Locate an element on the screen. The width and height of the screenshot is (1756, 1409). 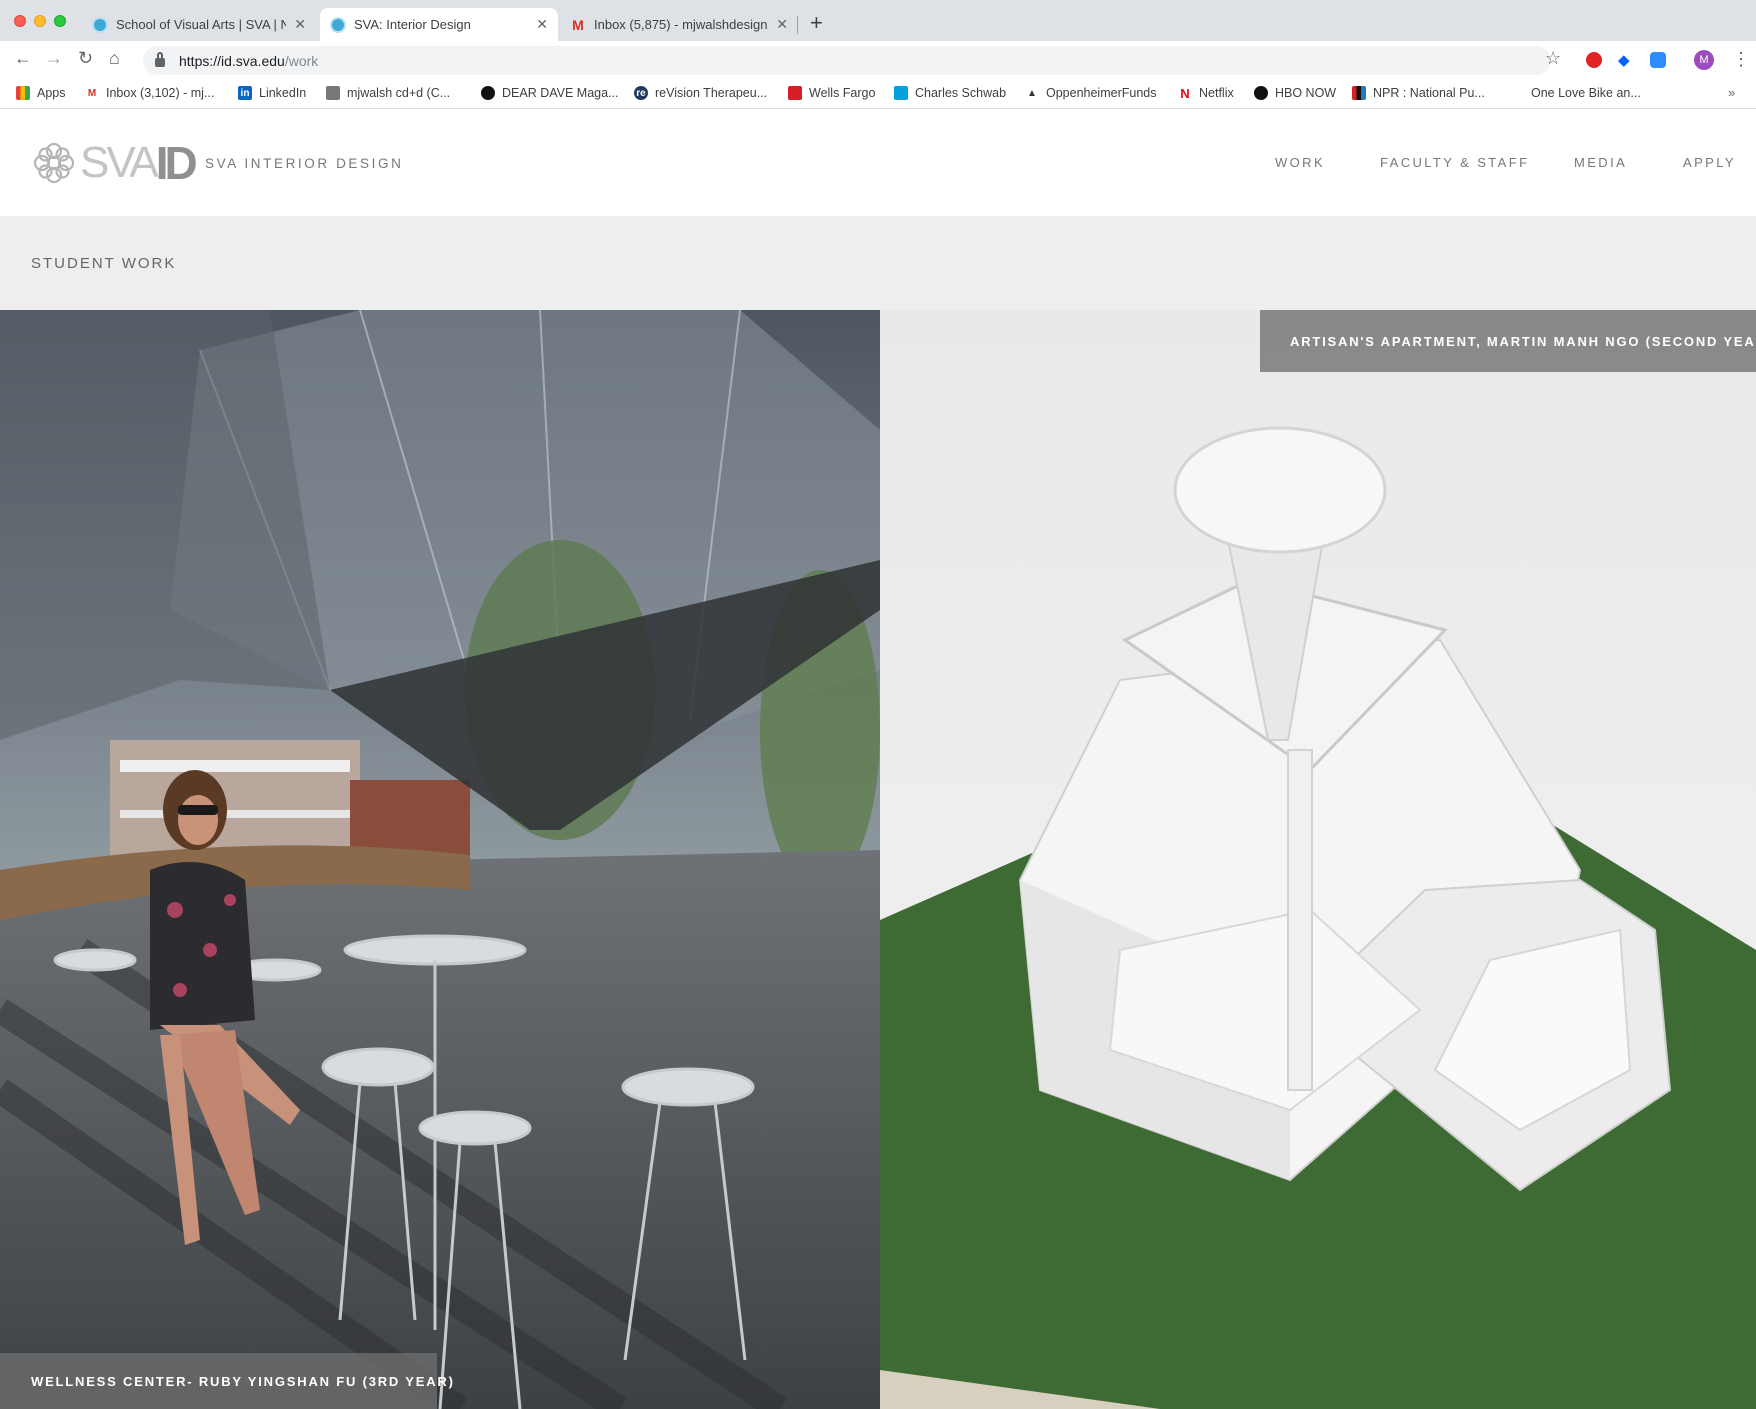
lock-icon is located at coordinates (160, 59).